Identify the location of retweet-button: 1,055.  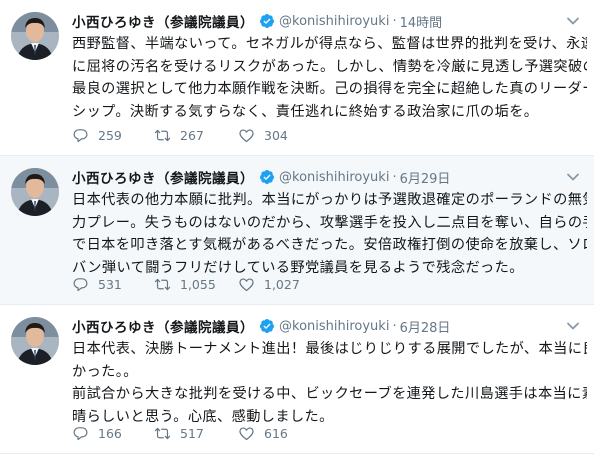
(196, 284).